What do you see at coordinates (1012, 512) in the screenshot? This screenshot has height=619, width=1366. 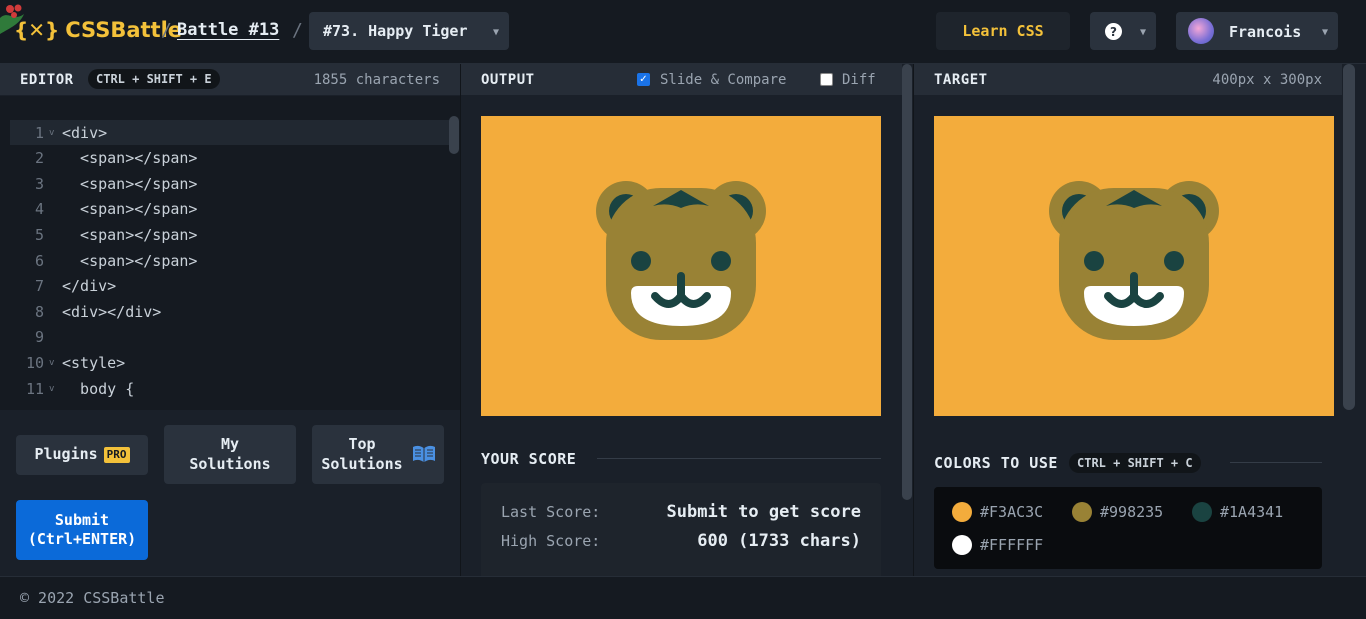 I see `color-code: #F3AC3C` at bounding box center [1012, 512].